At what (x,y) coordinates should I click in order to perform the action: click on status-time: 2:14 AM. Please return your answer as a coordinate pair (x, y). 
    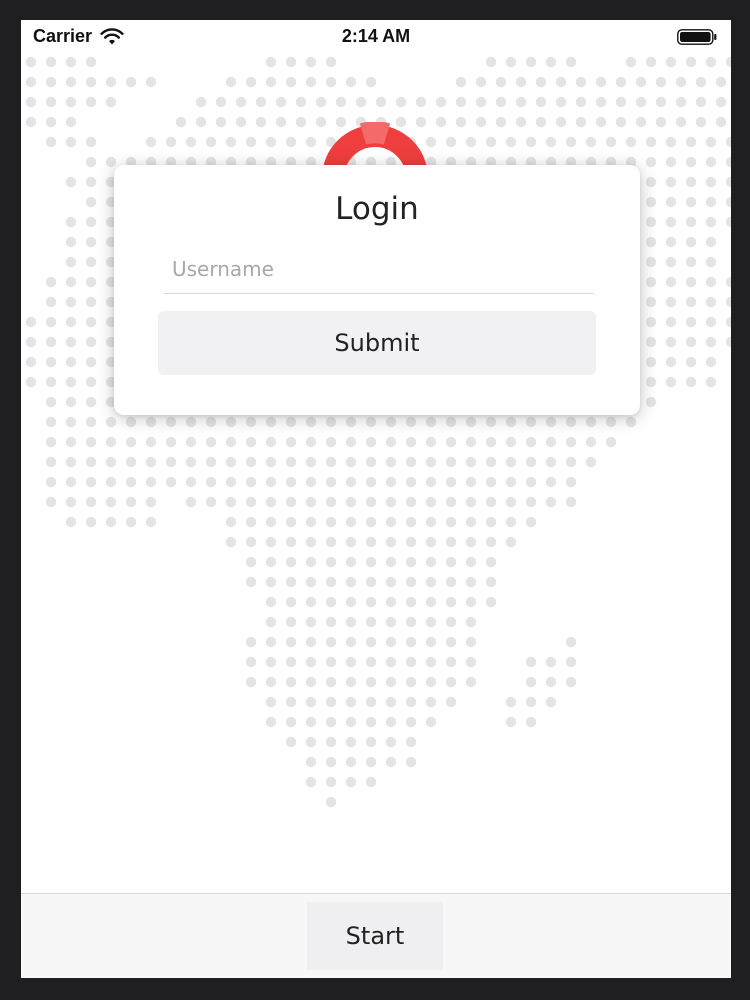
    Looking at the image, I should click on (376, 36).